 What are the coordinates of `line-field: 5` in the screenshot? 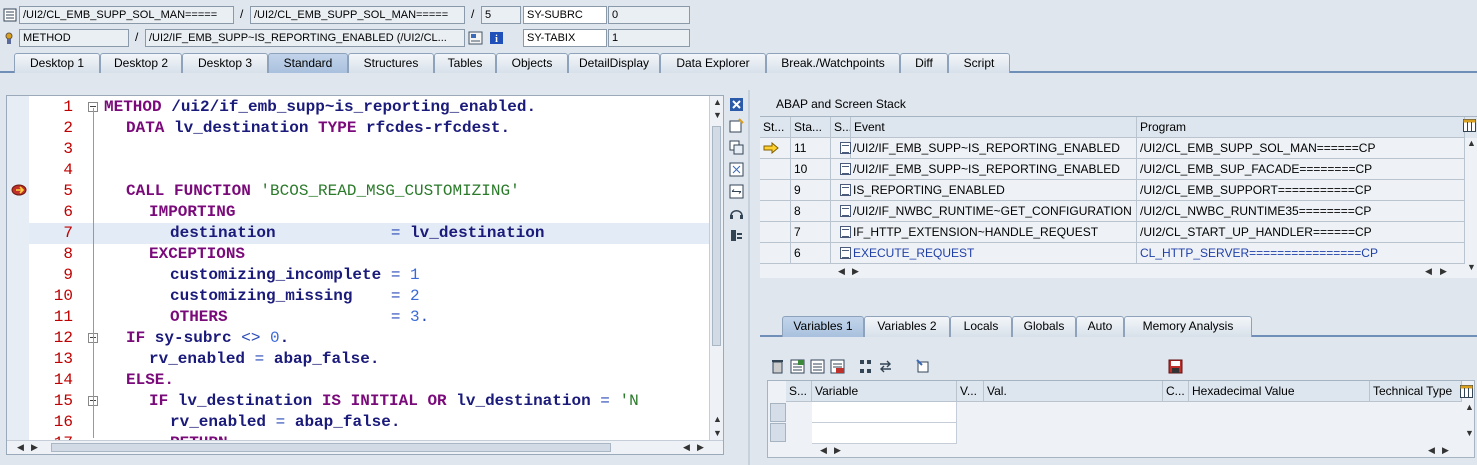 It's located at (501, 15).